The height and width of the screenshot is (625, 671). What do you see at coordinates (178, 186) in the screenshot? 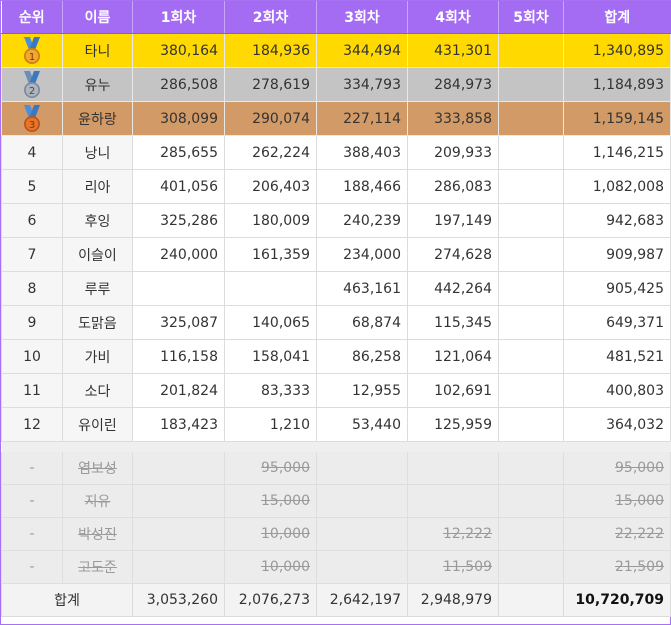
I see `round-1-cell: 401,056` at bounding box center [178, 186].